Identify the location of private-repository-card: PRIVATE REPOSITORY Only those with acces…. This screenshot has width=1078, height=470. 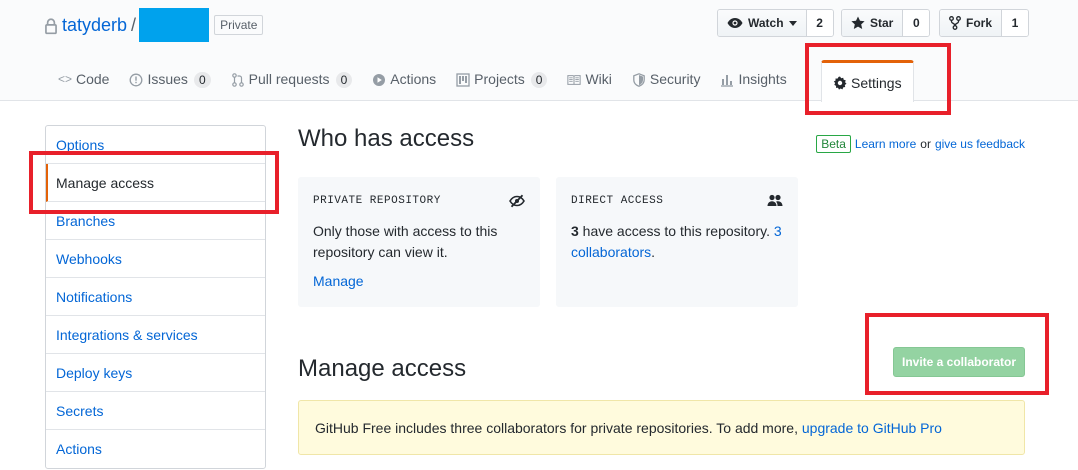
(419, 242).